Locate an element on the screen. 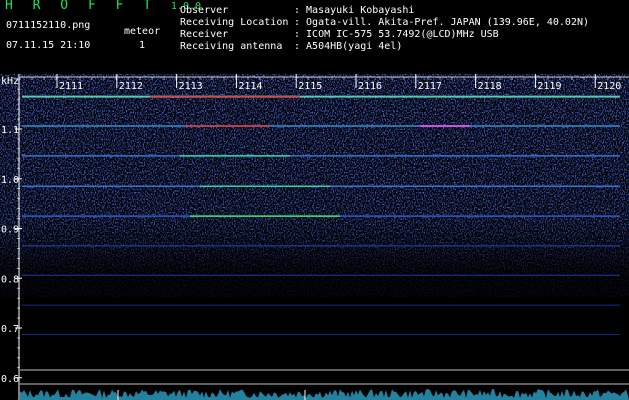  x-tick-label: 2119 is located at coordinates (549, 86).